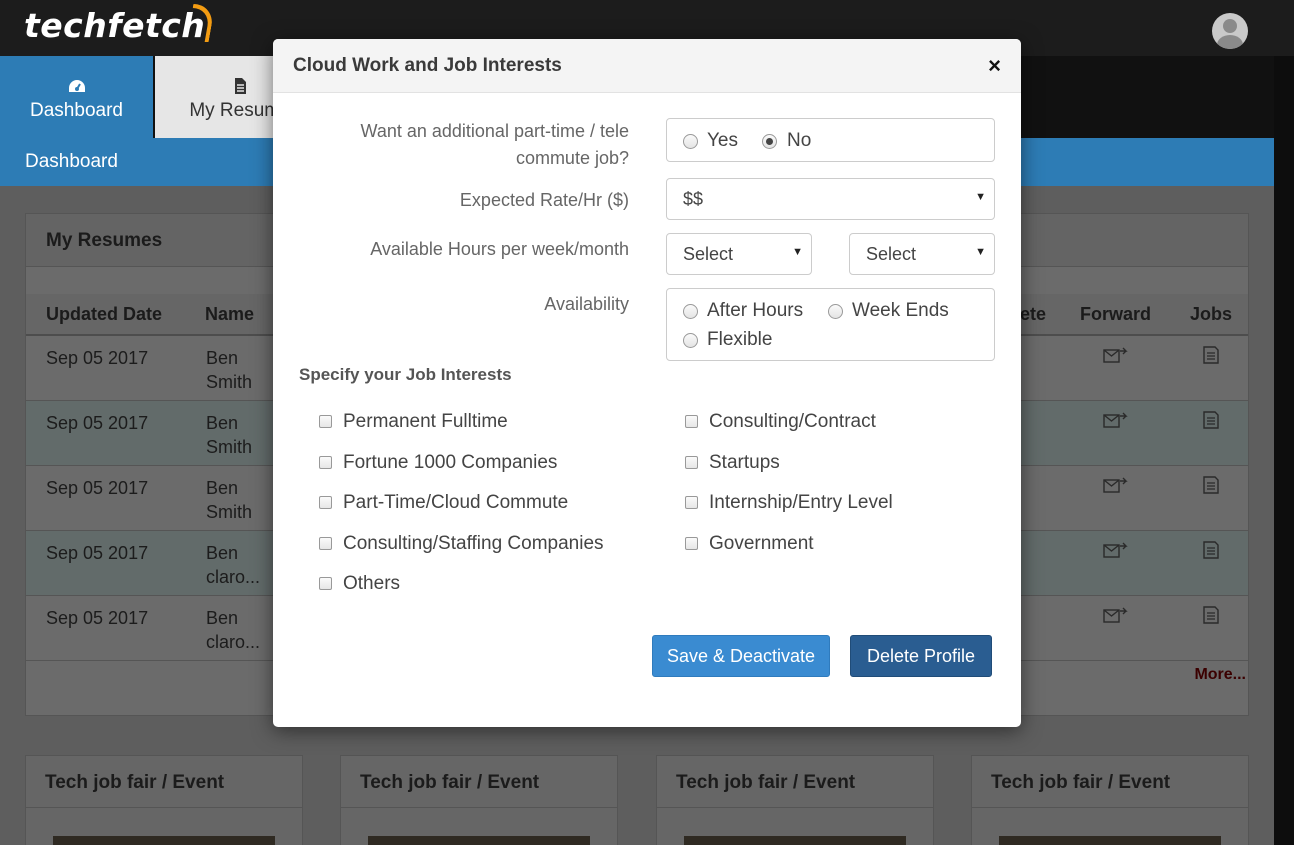 Image resolution: width=1294 pixels, height=845 pixels. What do you see at coordinates (799, 141) in the screenshot?
I see `part-time-no-label: No` at bounding box center [799, 141].